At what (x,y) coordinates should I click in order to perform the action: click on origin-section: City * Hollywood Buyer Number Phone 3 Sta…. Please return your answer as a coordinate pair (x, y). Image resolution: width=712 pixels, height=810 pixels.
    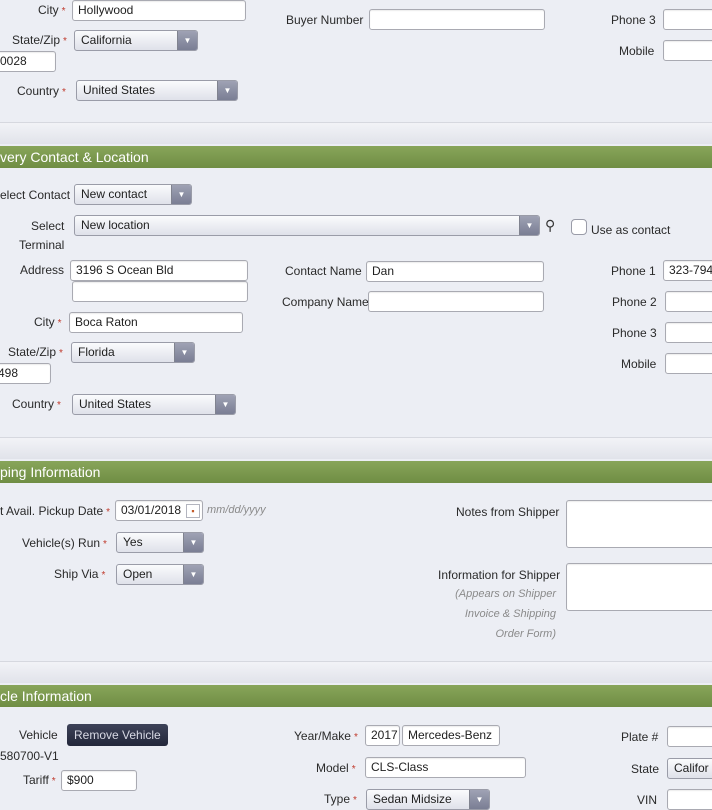
    Looking at the image, I should click on (356, 60).